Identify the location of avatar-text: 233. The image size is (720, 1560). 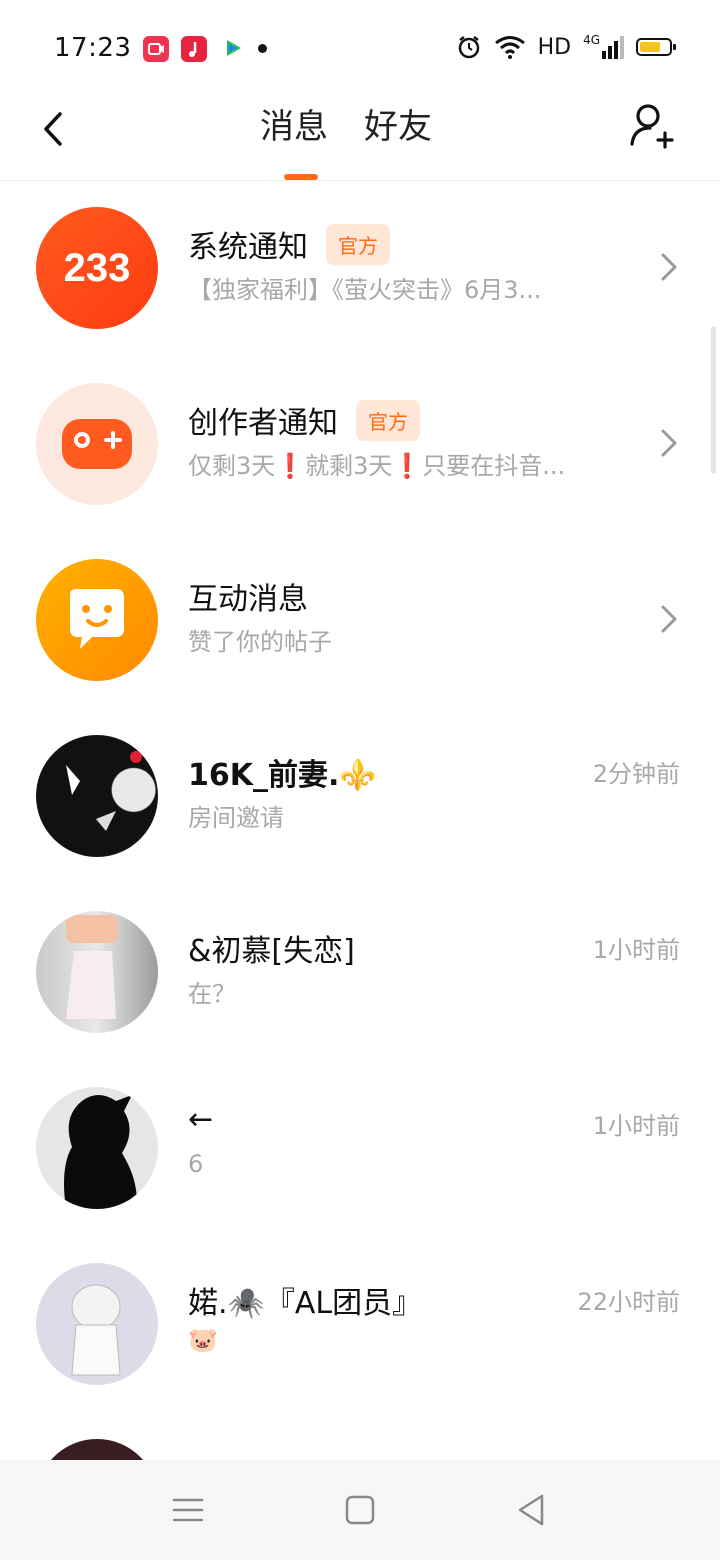
(97, 267).